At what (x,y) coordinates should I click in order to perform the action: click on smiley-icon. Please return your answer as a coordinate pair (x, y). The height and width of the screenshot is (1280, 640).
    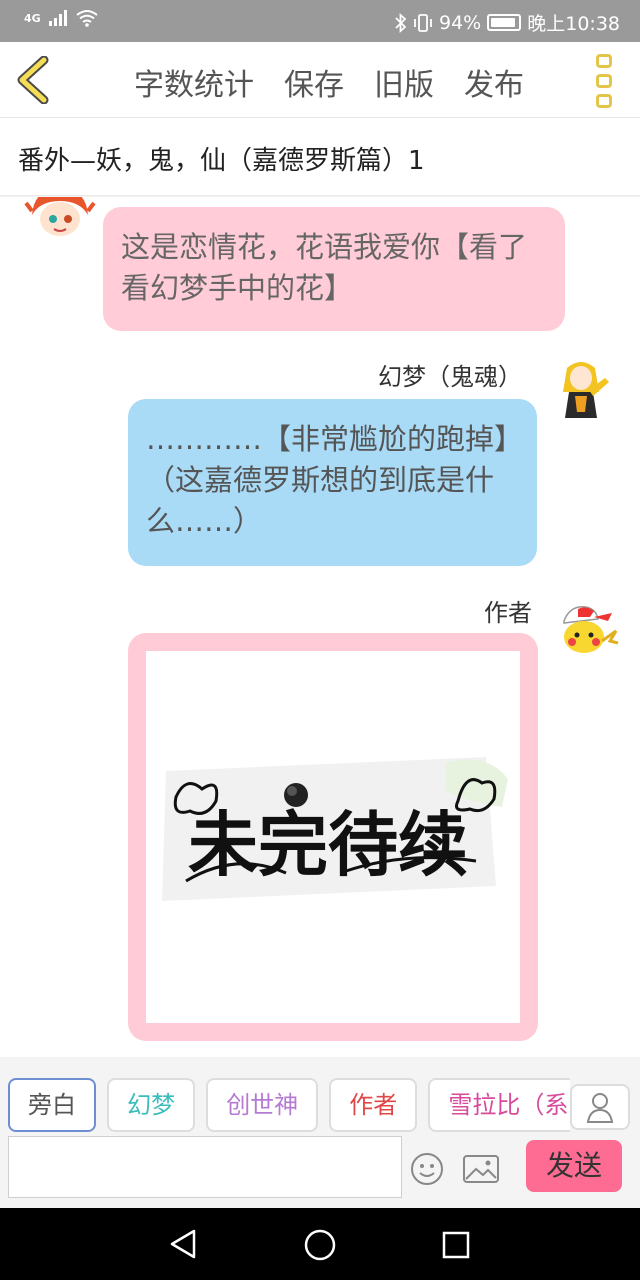
    Looking at the image, I should click on (427, 1169).